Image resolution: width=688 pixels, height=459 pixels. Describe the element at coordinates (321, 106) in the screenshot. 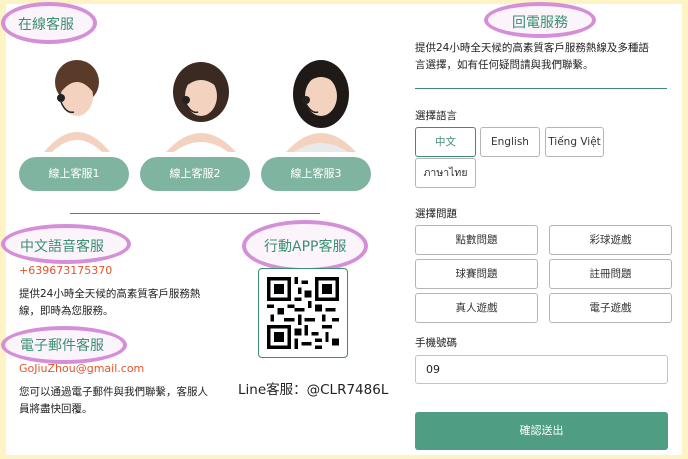

I see `agent-3-icon` at that location.